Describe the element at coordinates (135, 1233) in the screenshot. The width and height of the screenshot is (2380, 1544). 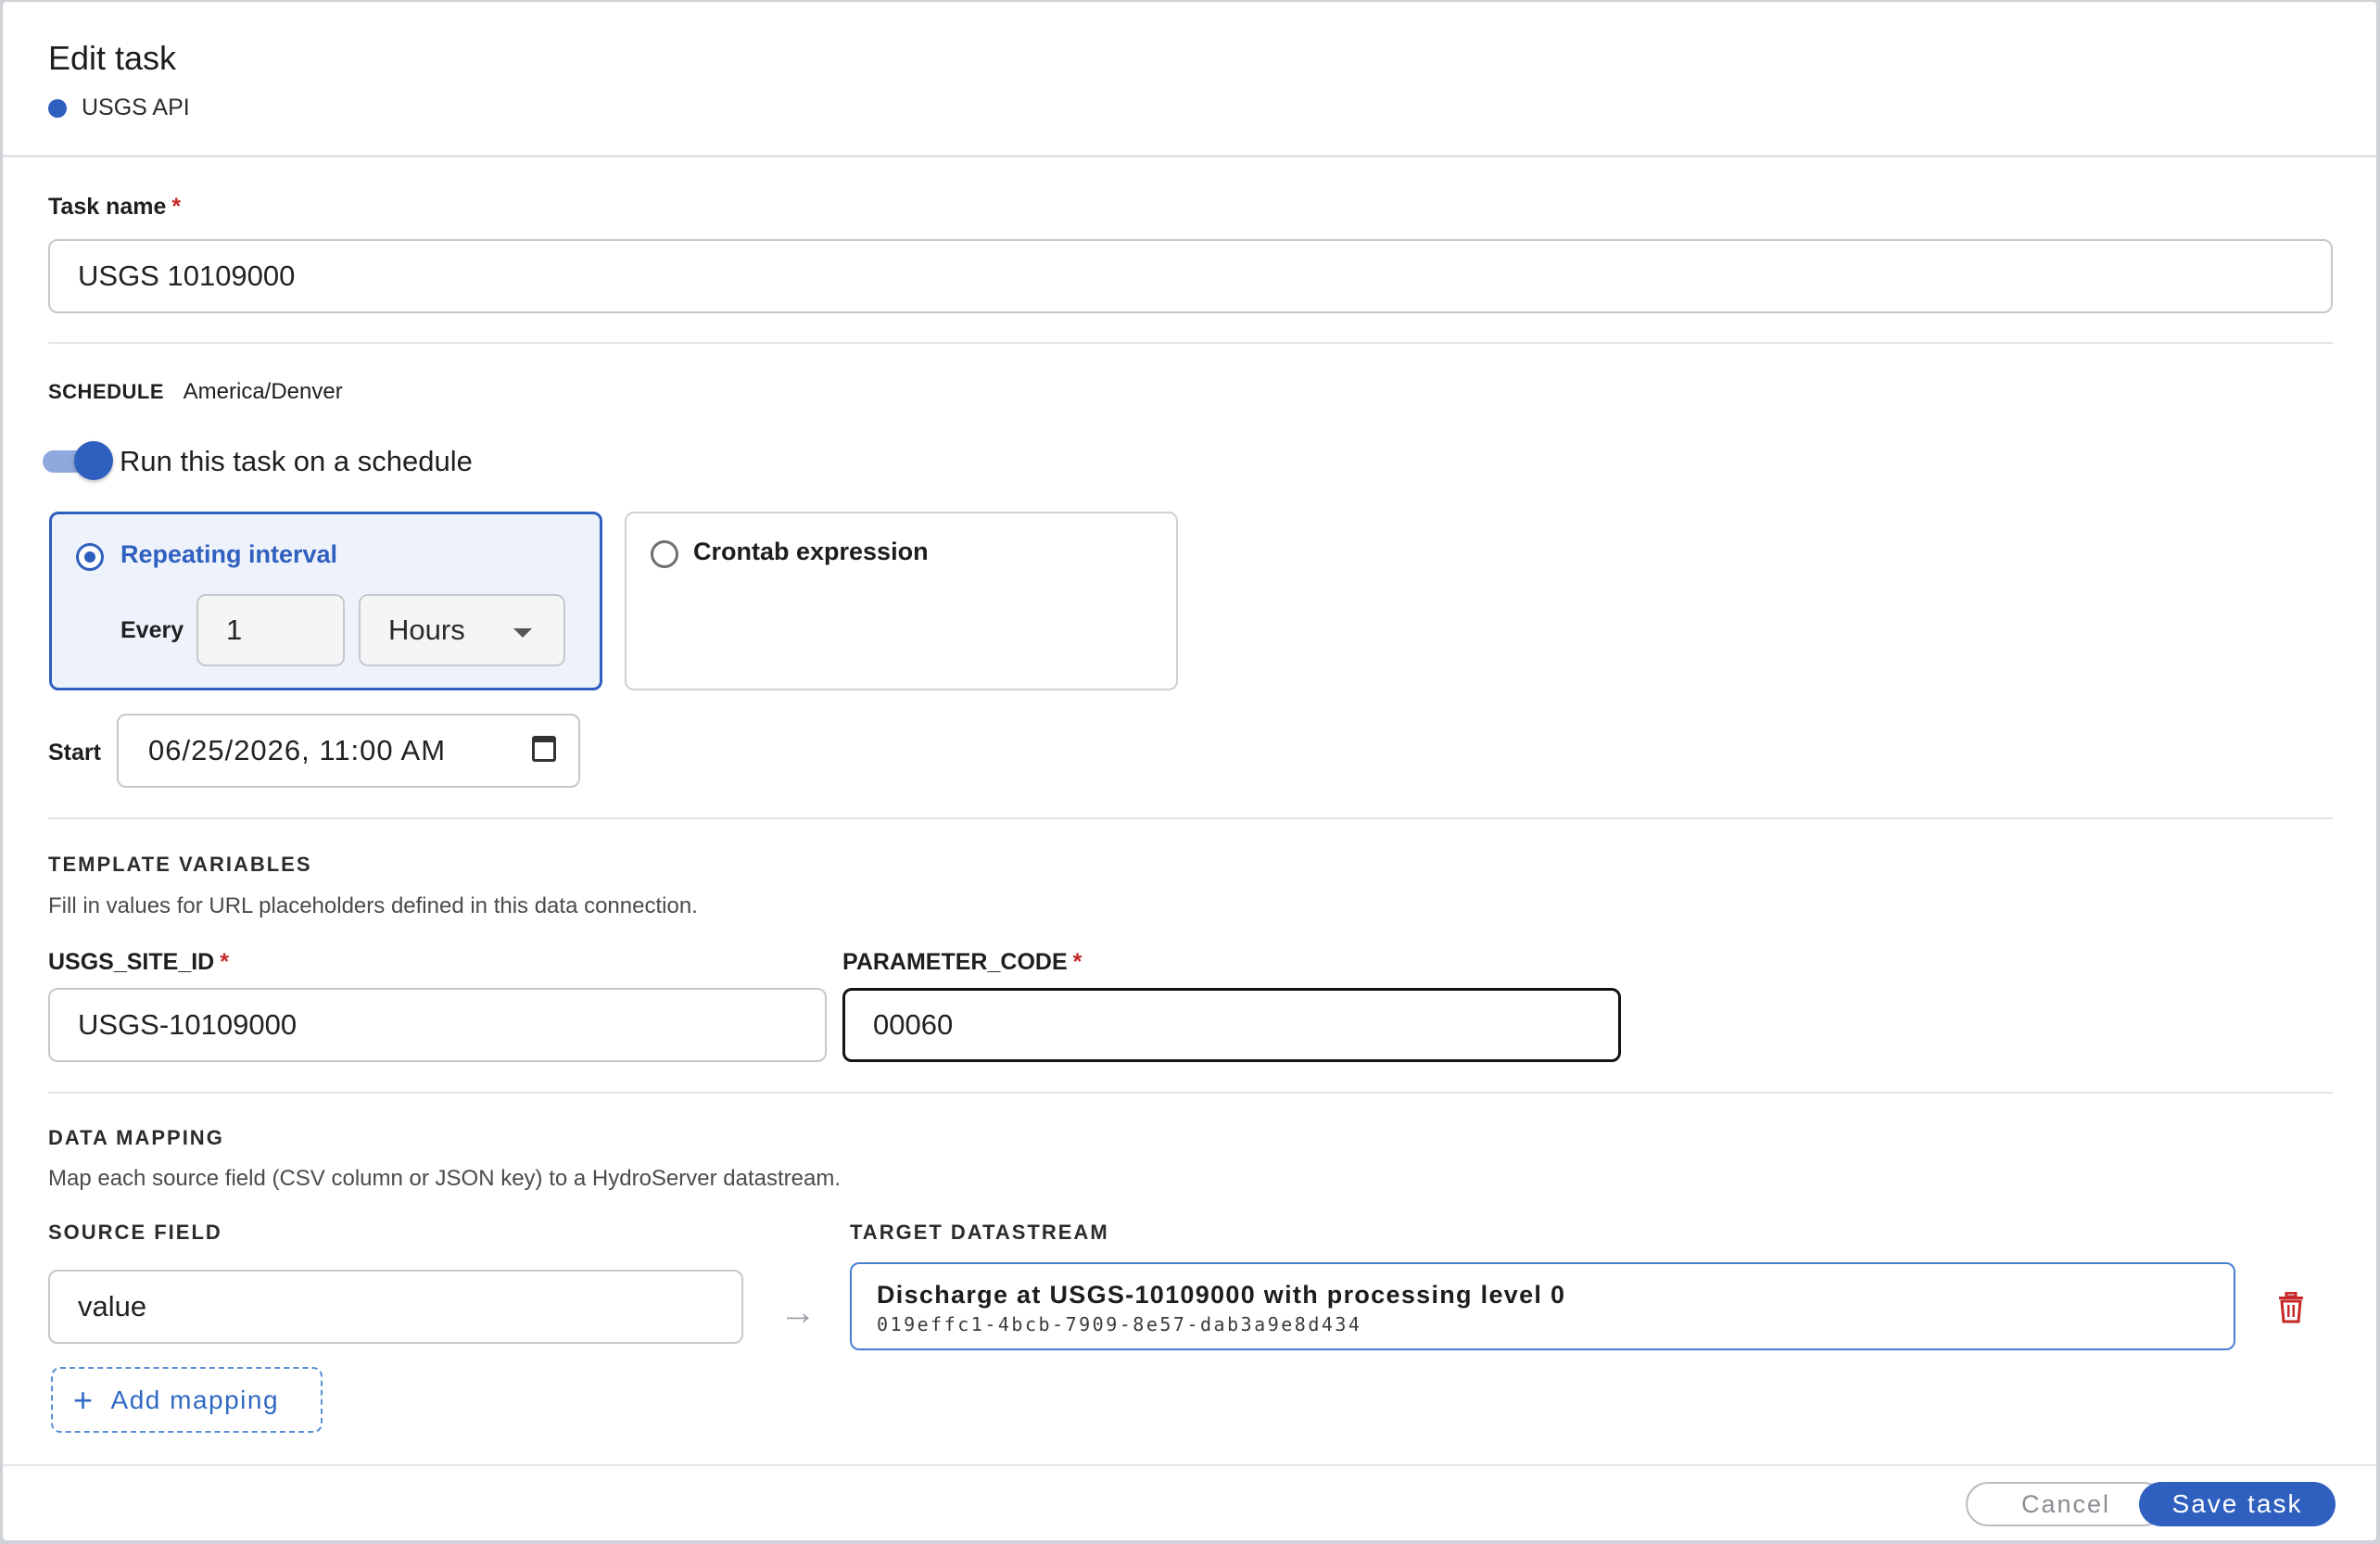
I see `source-field-header: SOURCE FIELD` at that location.